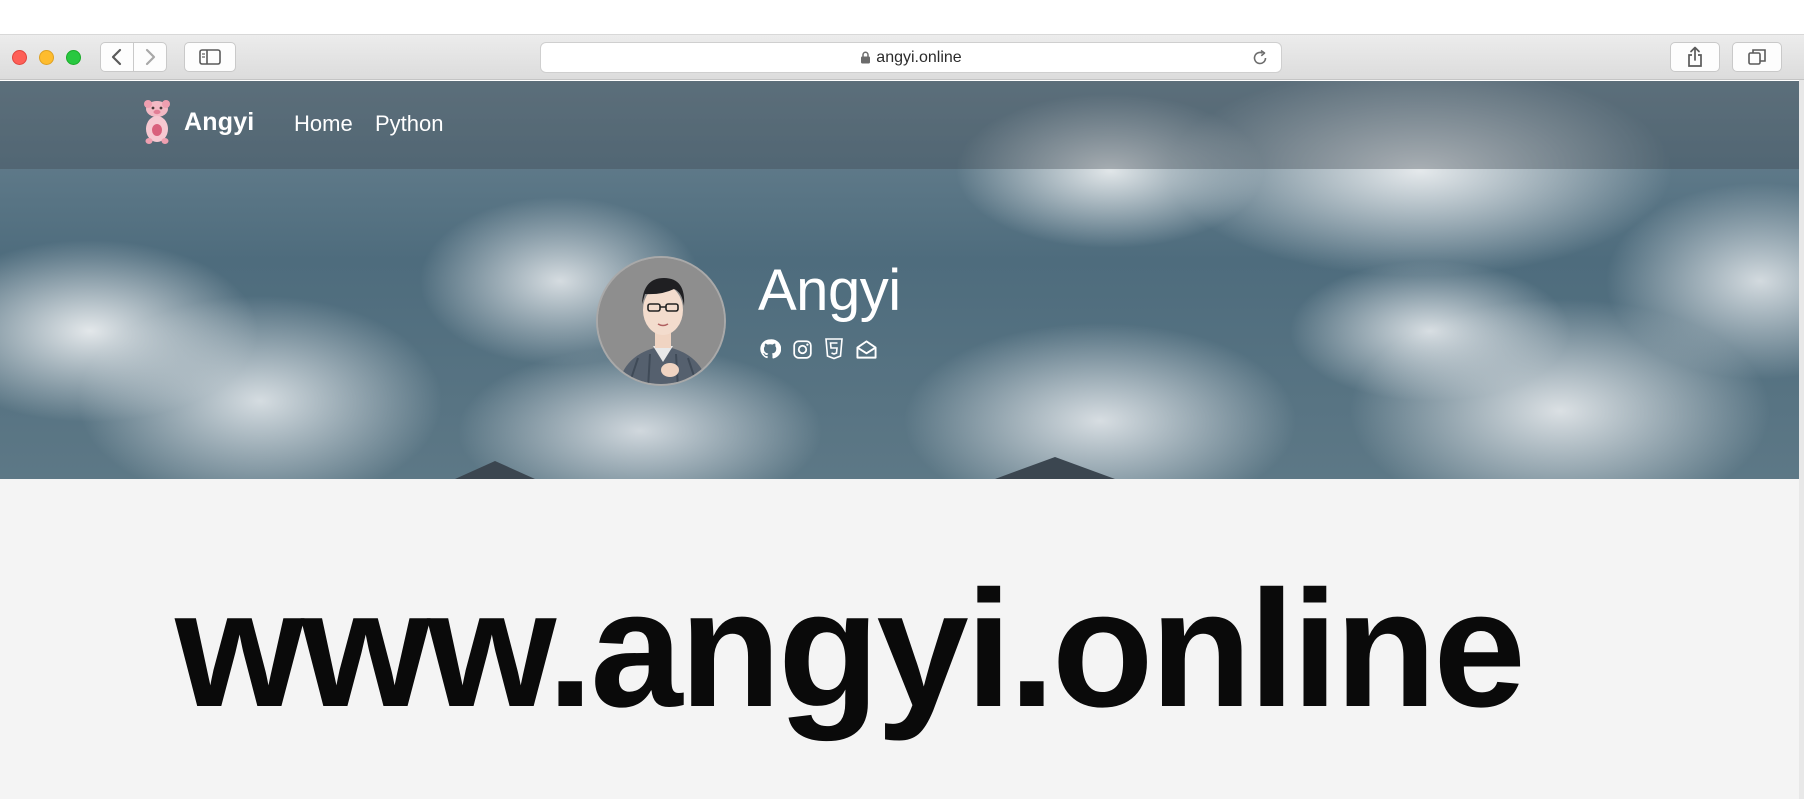 The height and width of the screenshot is (799, 1804). I want to click on address-bar: angyi.online, so click(911, 57).